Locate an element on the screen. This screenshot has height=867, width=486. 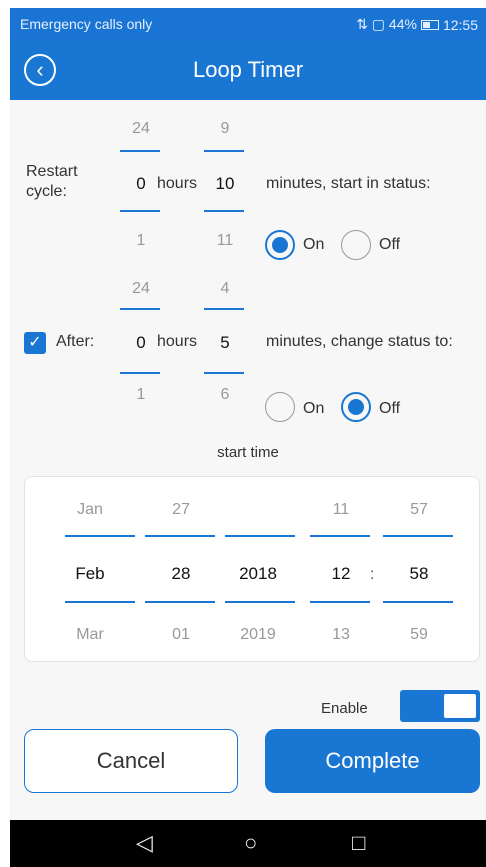
restart-on-radio is located at coordinates (280, 245).